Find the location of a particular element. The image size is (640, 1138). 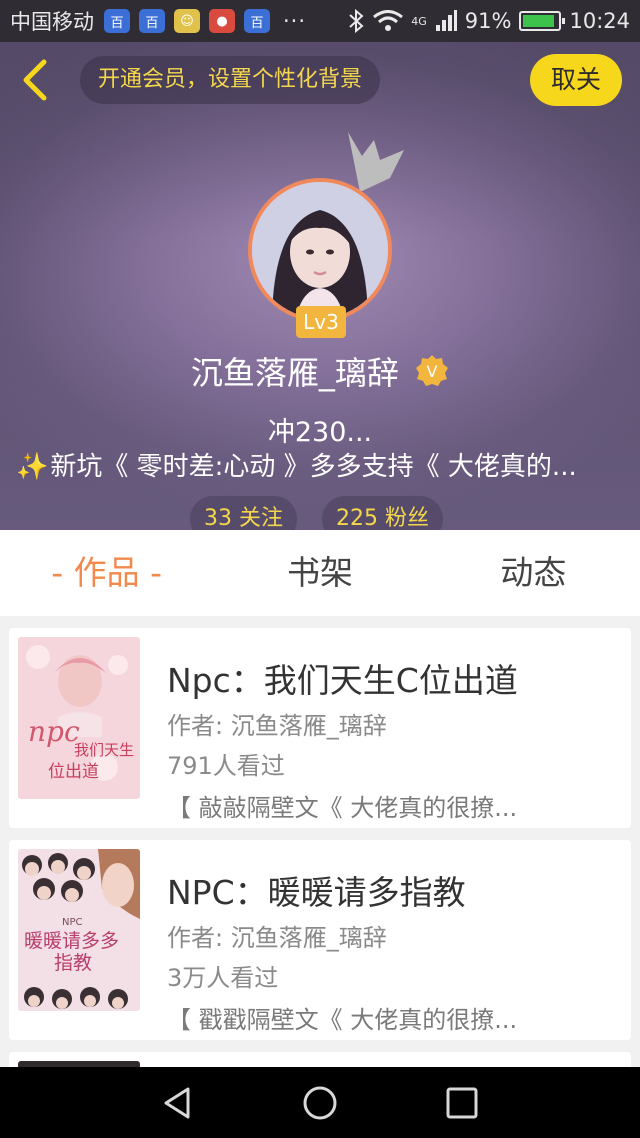

nav-home-icon is located at coordinates (320, 1103).